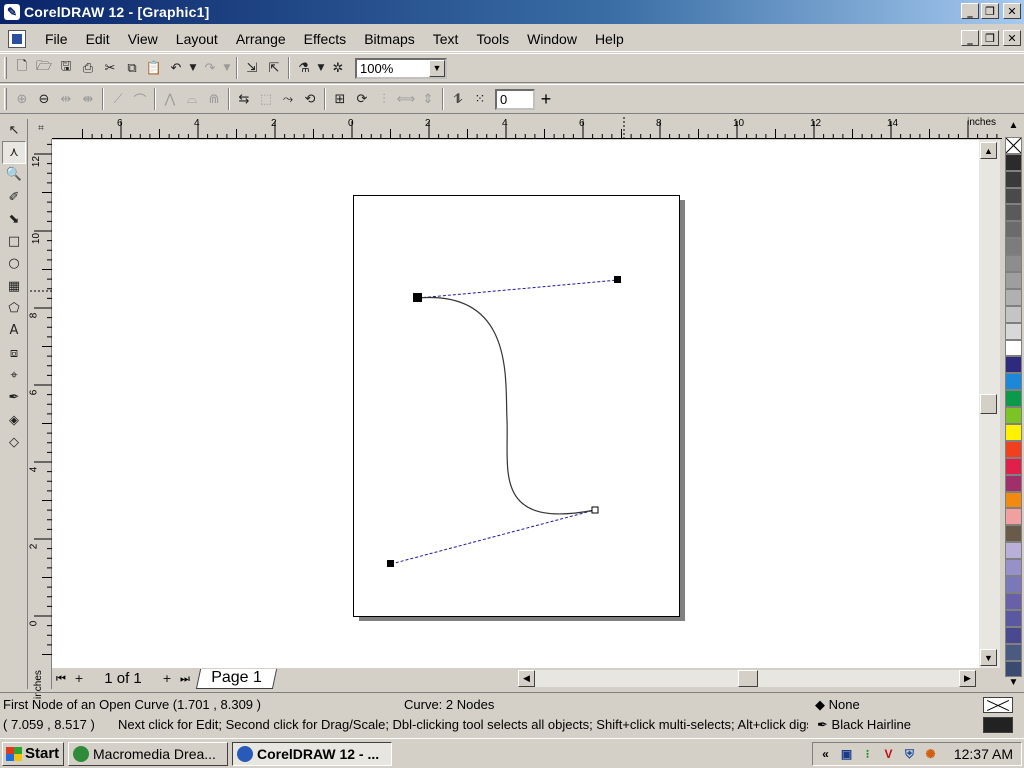  Describe the element at coordinates (617, 279) in the screenshot. I see `control-point-start` at that location.